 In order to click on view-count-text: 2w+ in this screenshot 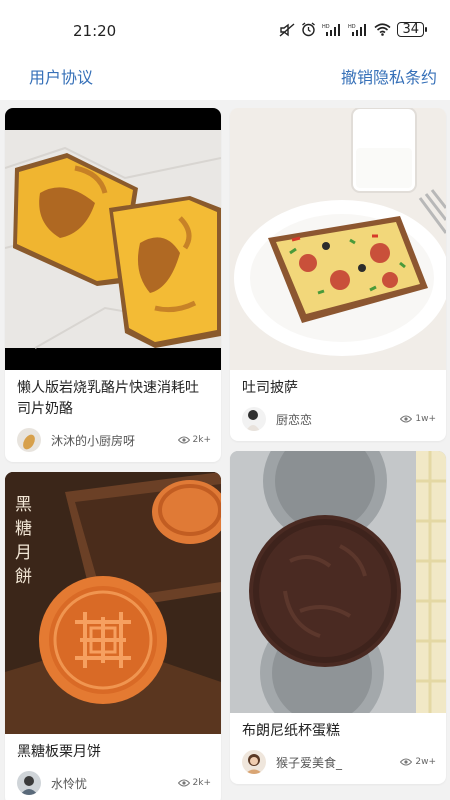, I will do `click(425, 762)`.